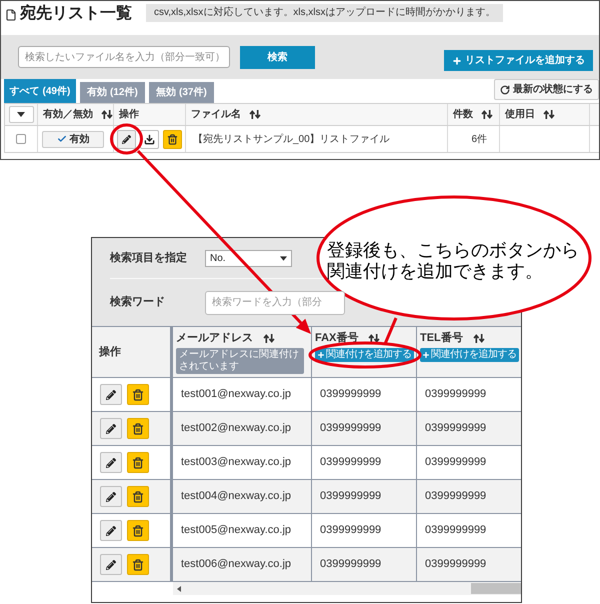 This screenshot has height=604, width=600. What do you see at coordinates (453, 261) in the screenshot?
I see `callout-text: 登録後も、こちらのボタンから関連付けを追加できます。` at bounding box center [453, 261].